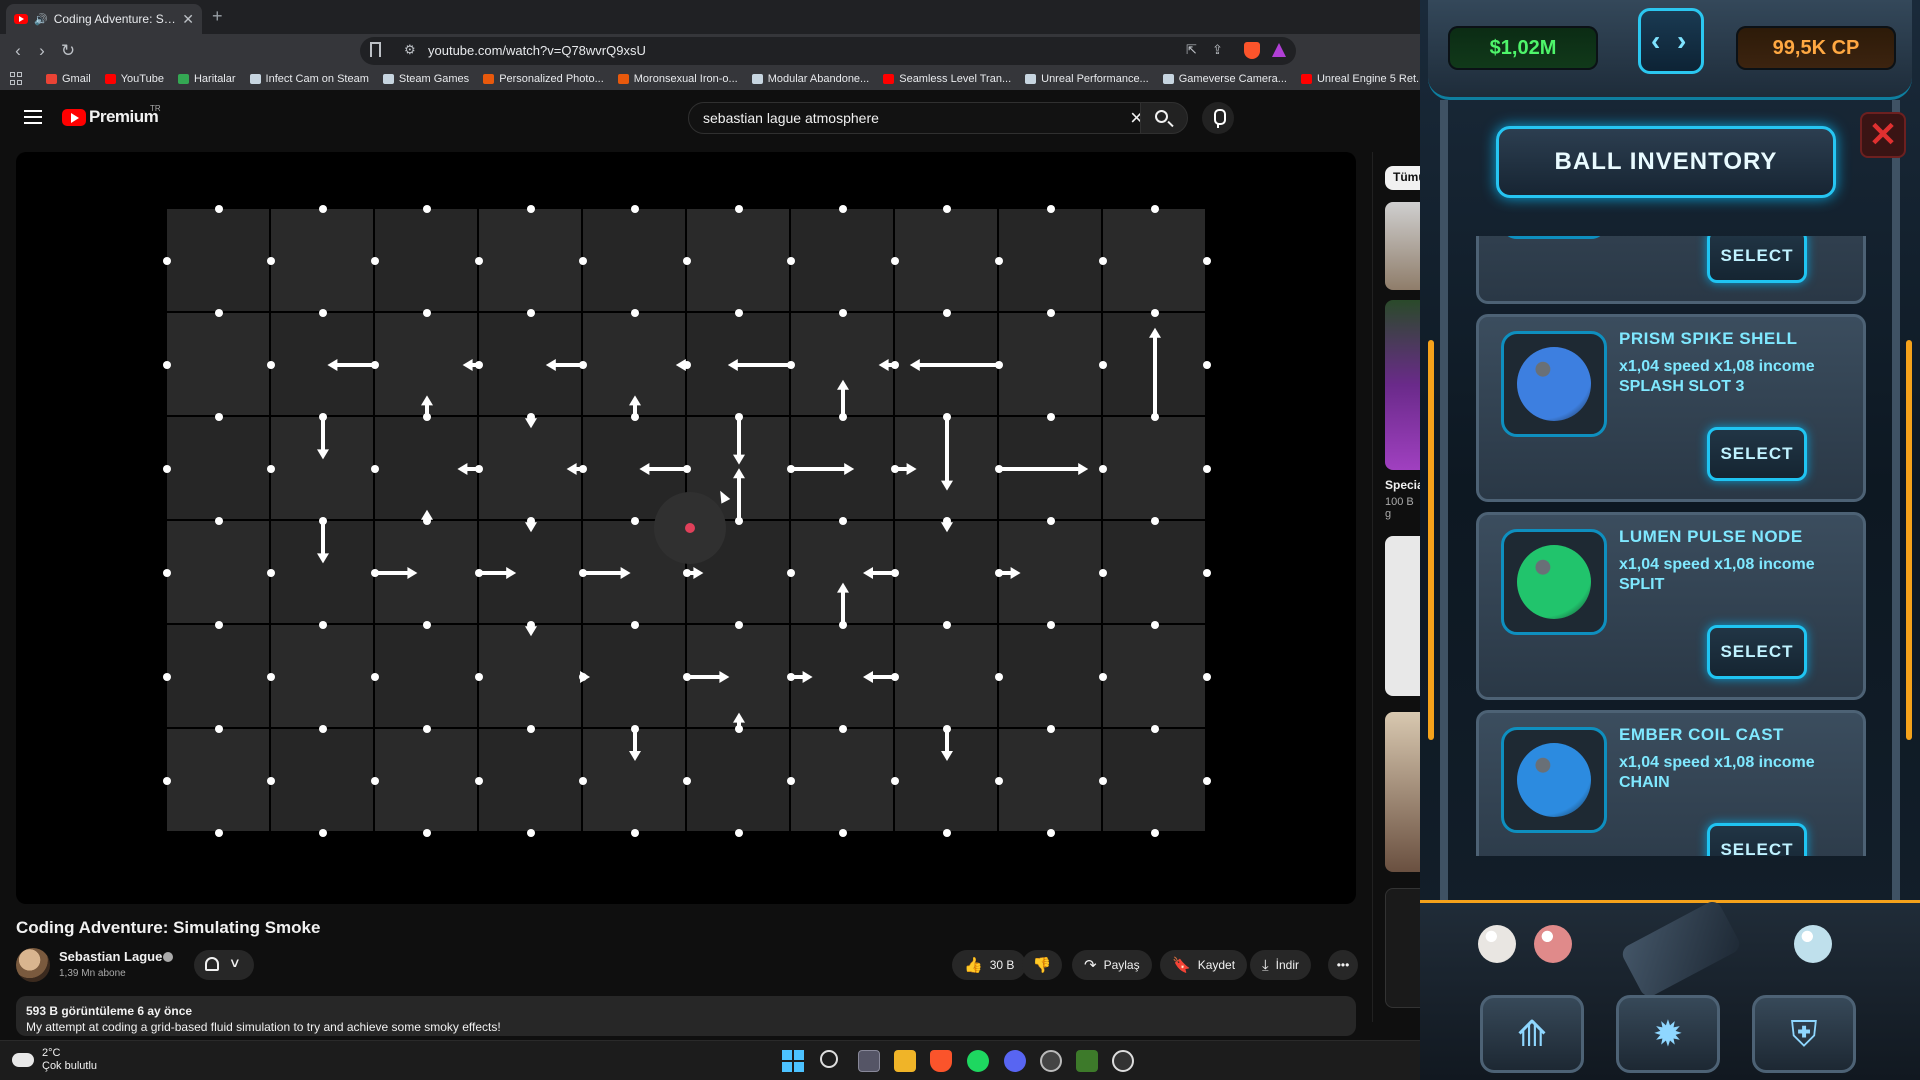 Image resolution: width=1920 pixels, height=1080 pixels. I want to click on bookmark-item: Infect Cam on Steam, so click(309, 79).